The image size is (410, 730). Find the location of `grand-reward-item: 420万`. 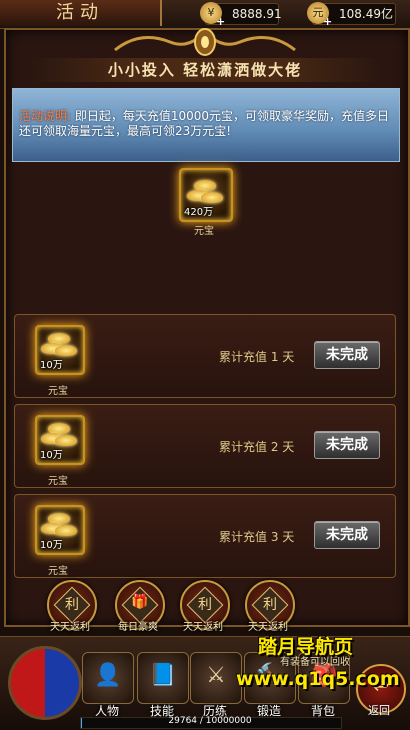

grand-reward-item: 420万 is located at coordinates (206, 195).